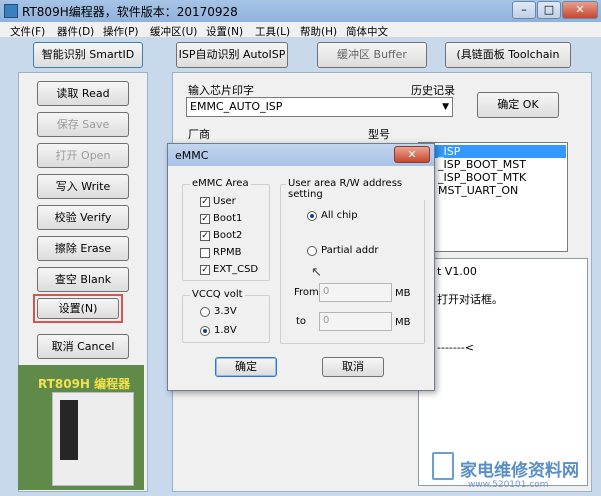 This screenshot has width=601, height=496. Describe the element at coordinates (318, 31) in the screenshot. I see `menu-help: 帮助(H)` at that location.